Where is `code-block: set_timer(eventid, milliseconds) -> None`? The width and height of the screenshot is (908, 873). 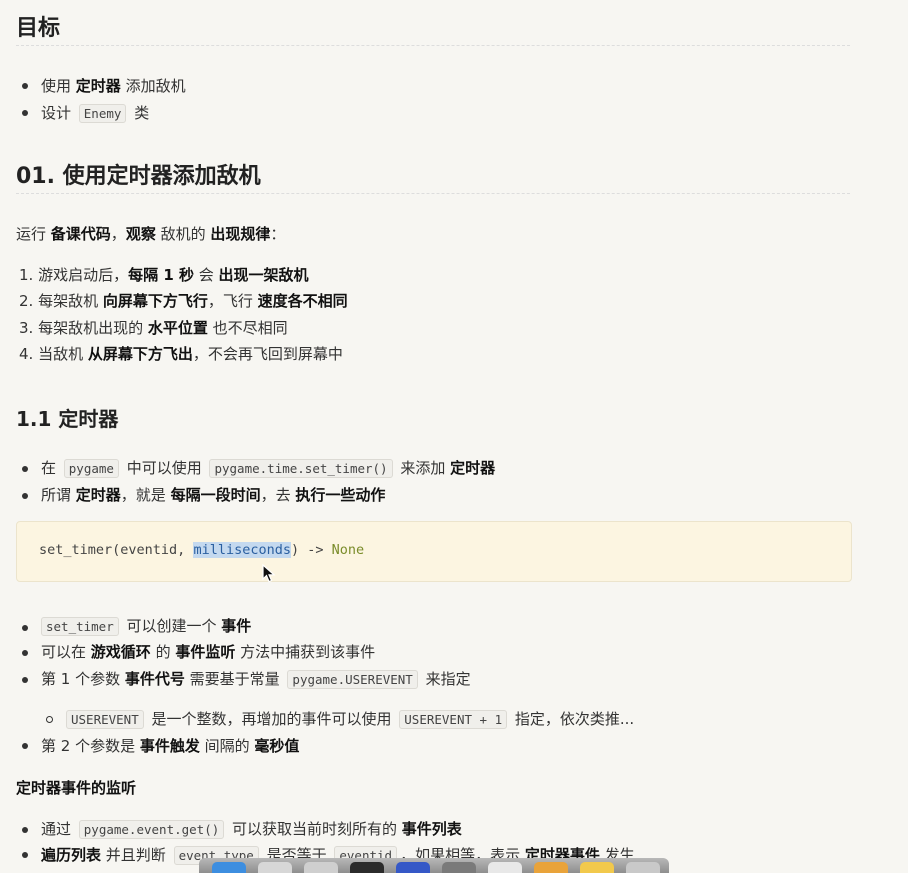
code-block: set_timer(eventid, milliseconds) -> None is located at coordinates (434, 551).